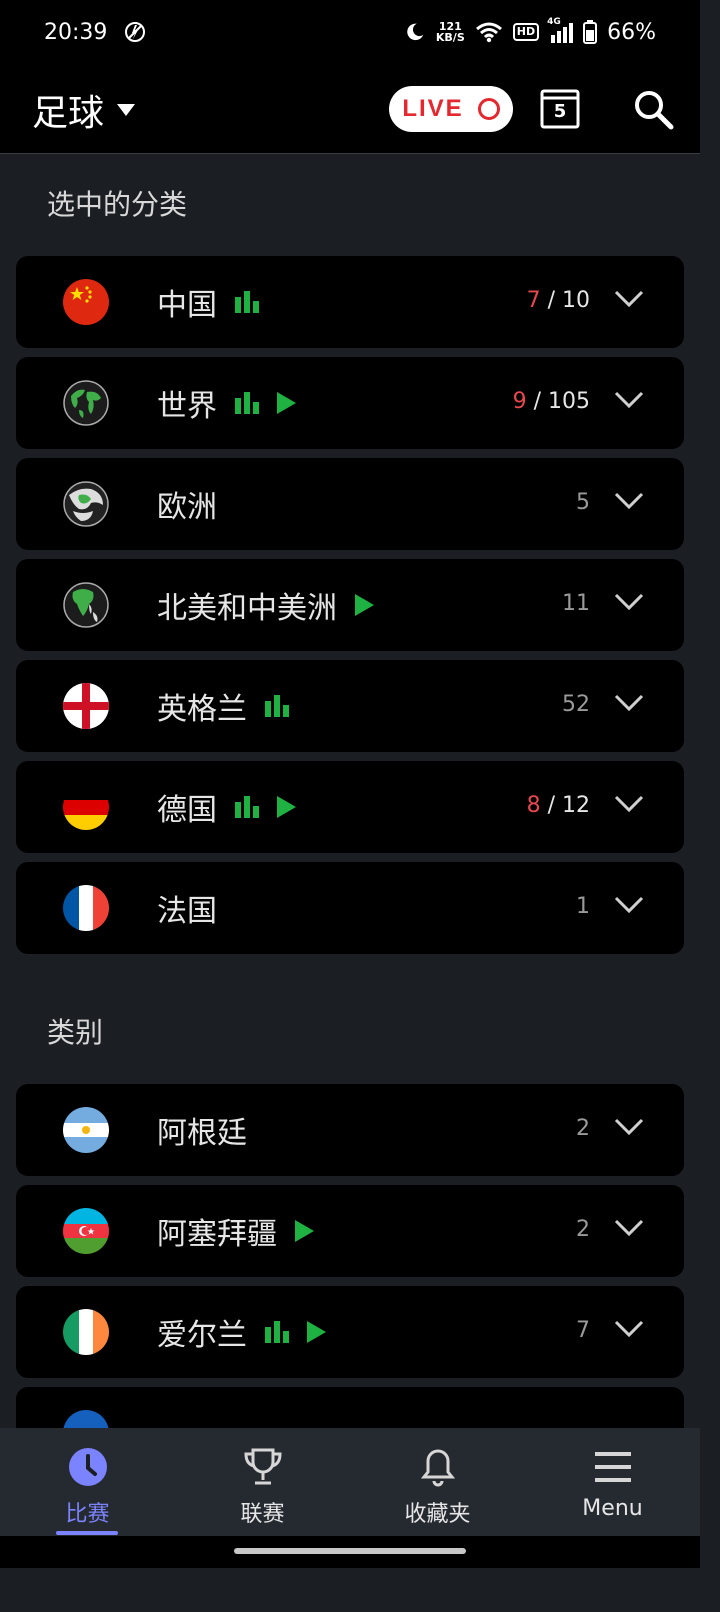  What do you see at coordinates (226, 807) in the screenshot?
I see `category-name-row: 德国` at bounding box center [226, 807].